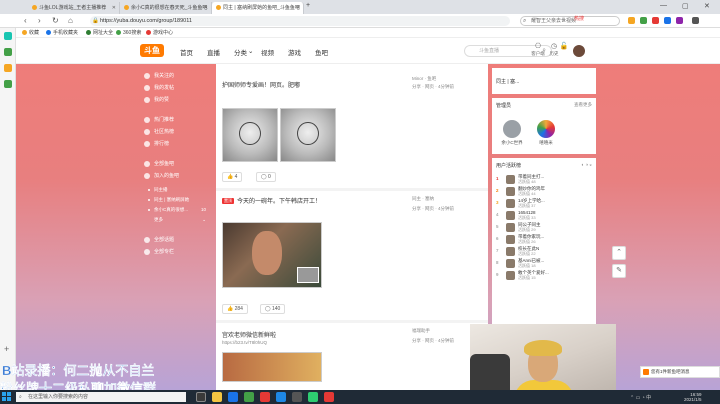  I want to click on ranking-row: 5 同公子同主 活跃值 29, so click(544, 227).